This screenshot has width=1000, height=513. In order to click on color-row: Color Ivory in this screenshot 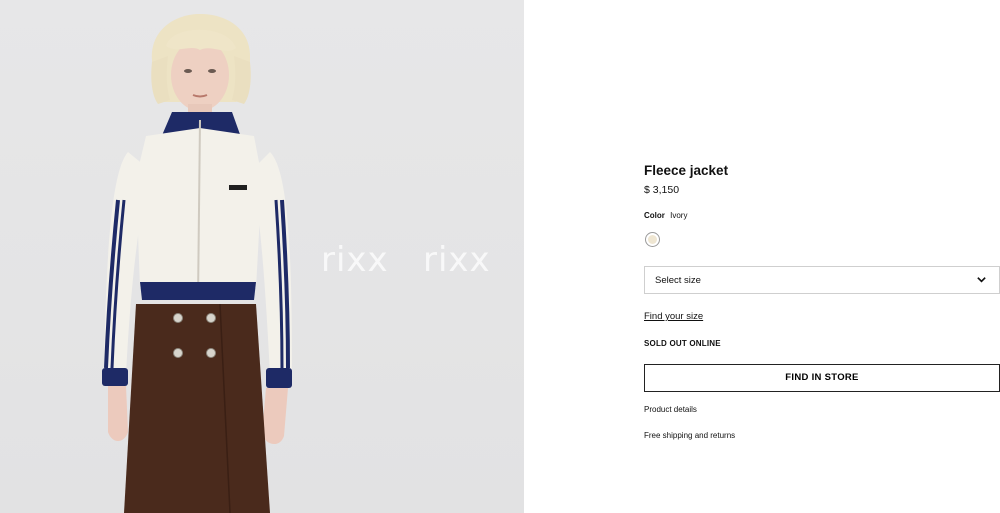, I will do `click(665, 215)`.